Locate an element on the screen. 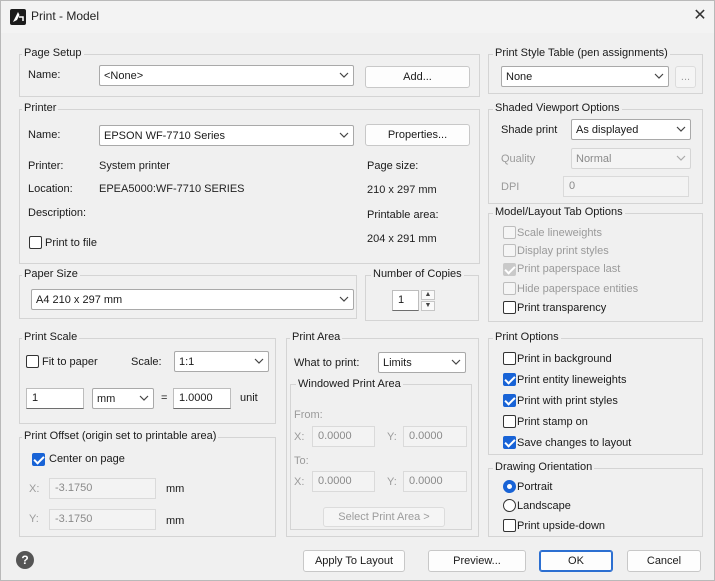 The width and height of the screenshot is (715, 581). to-x-label: X: is located at coordinates (299, 482).